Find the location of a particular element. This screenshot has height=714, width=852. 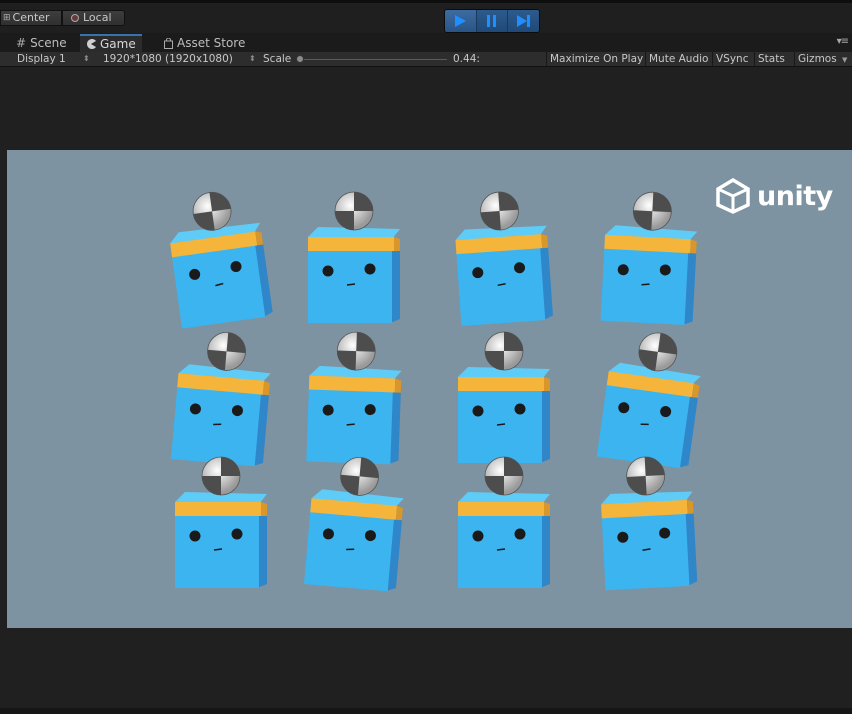

bag-icon is located at coordinates (168, 43).